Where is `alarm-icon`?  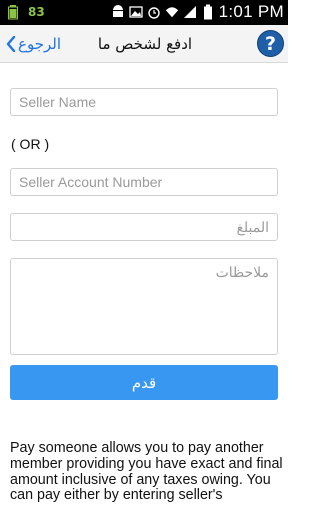
alarm-icon is located at coordinates (153, 13).